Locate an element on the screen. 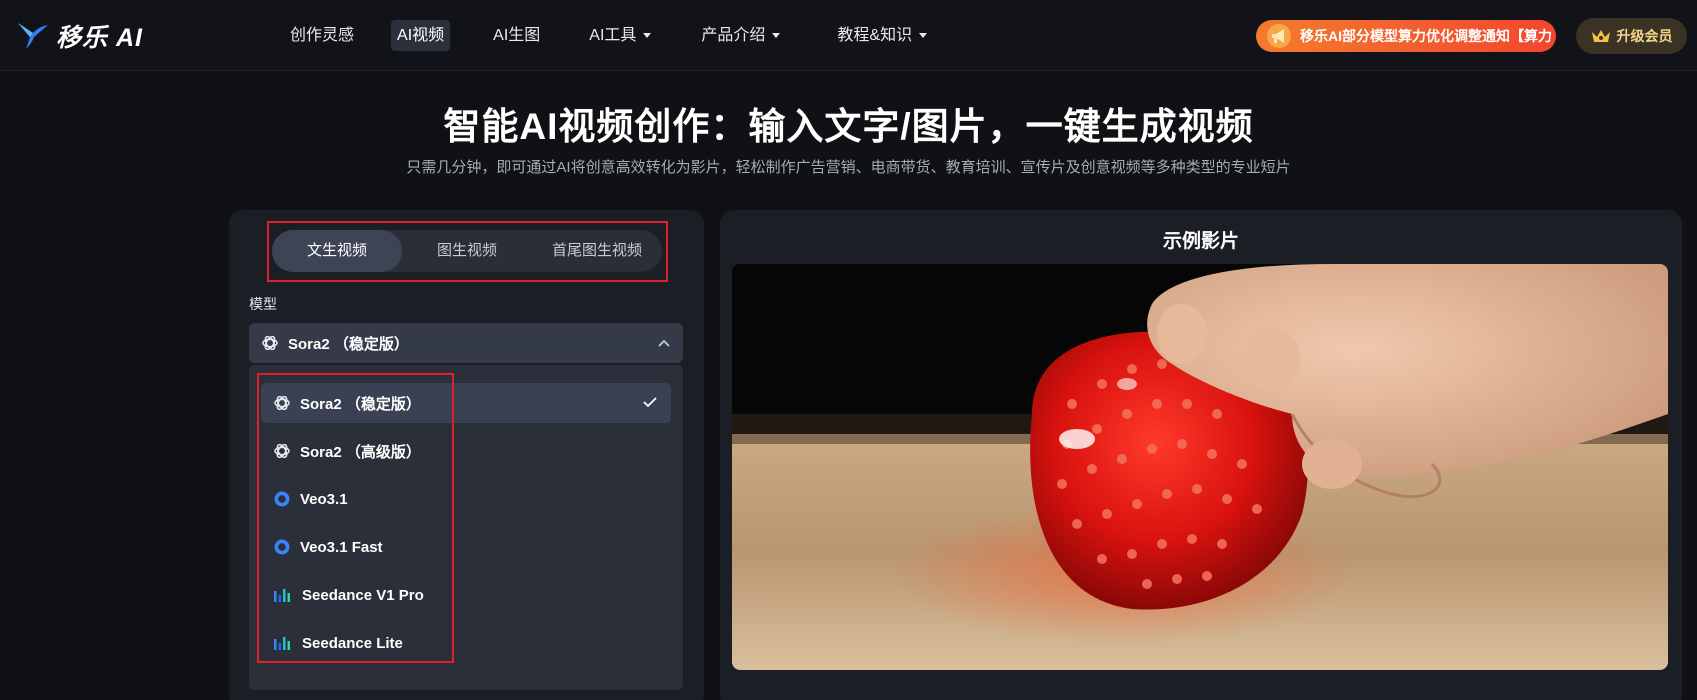 The height and width of the screenshot is (700, 1697). upgrade-membership-button: 升级会员 is located at coordinates (1631, 36).